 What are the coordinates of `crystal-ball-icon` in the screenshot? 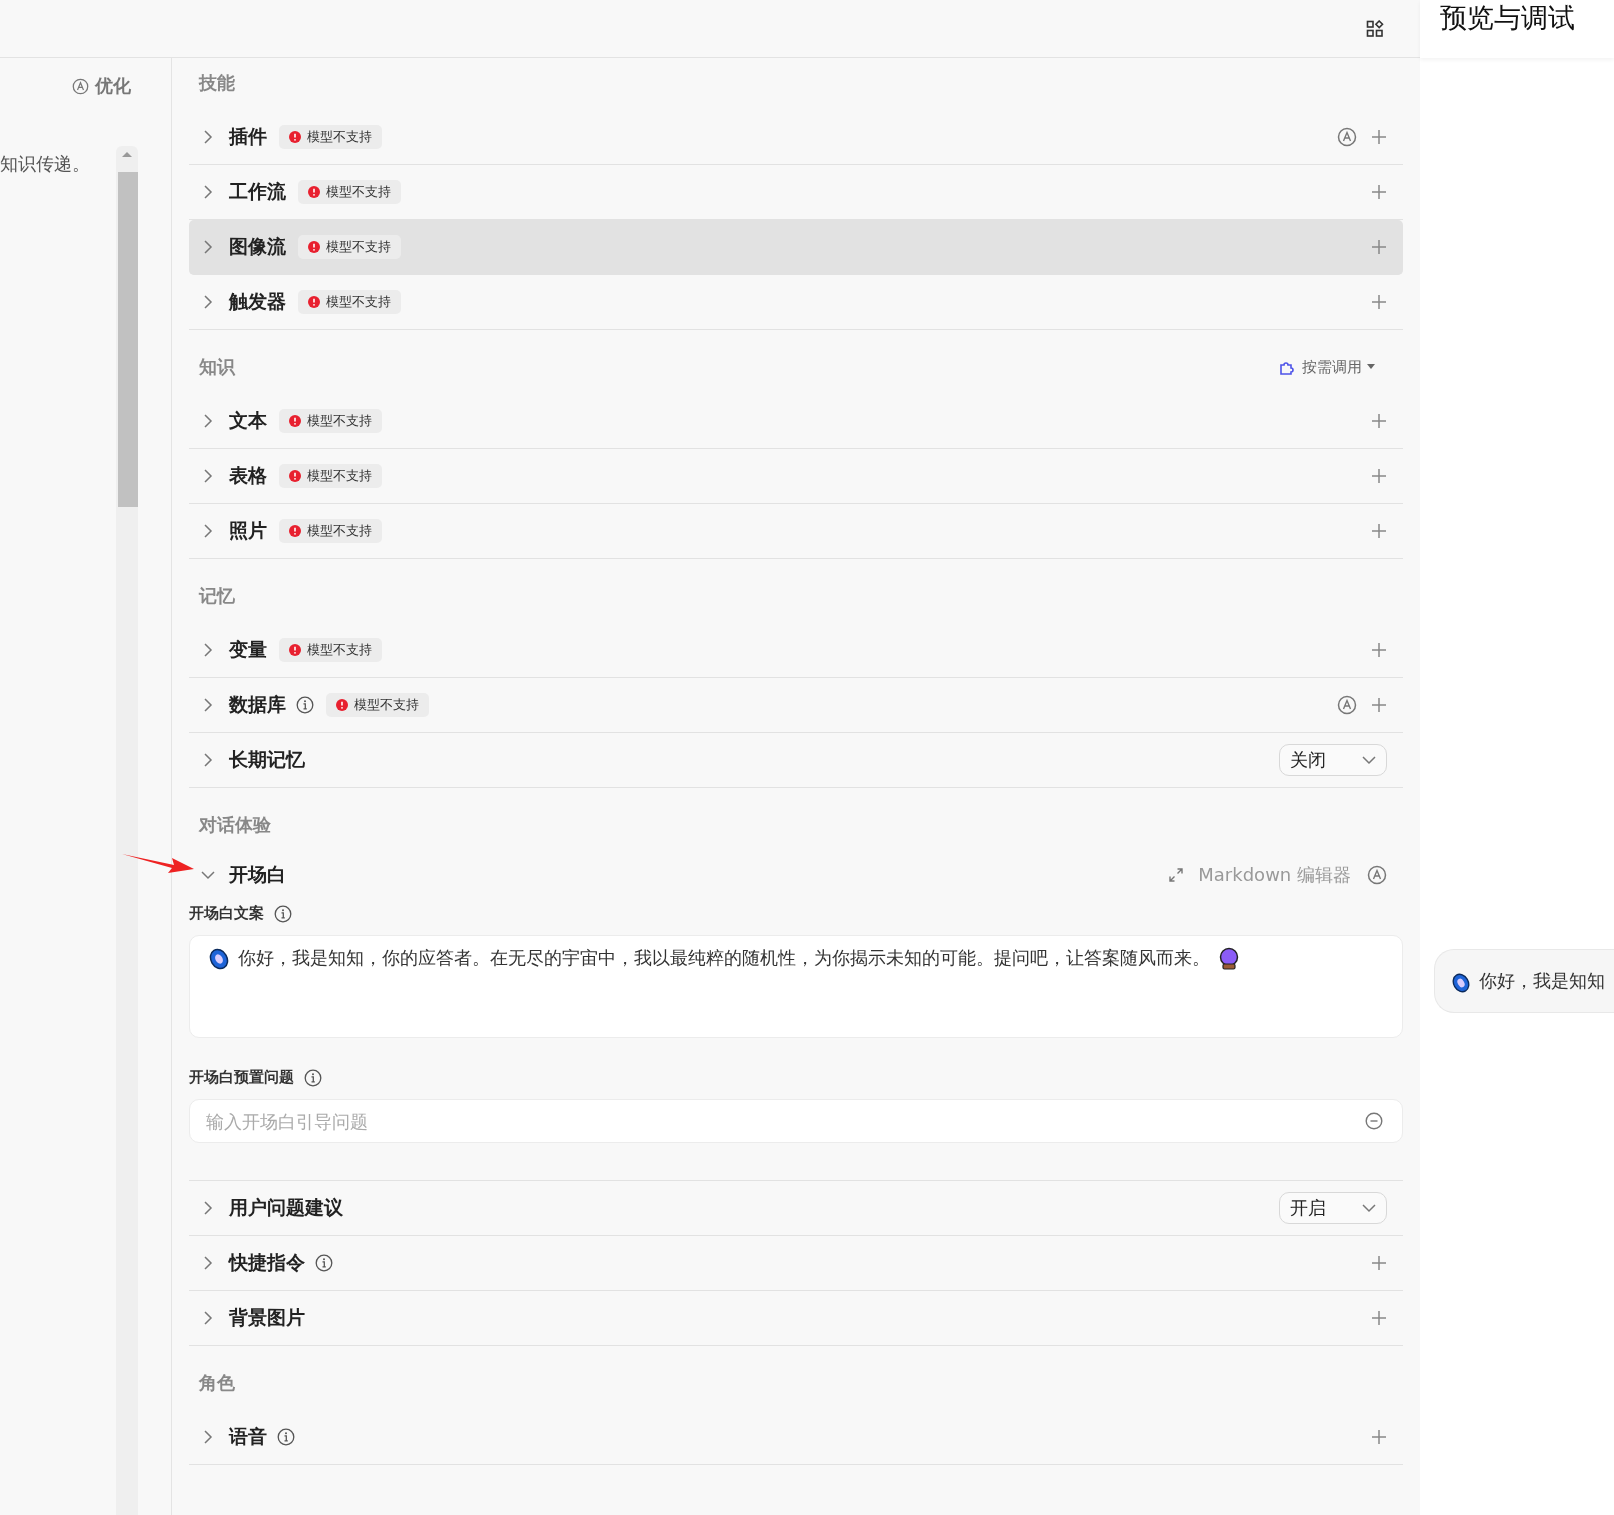 It's located at (1229, 959).